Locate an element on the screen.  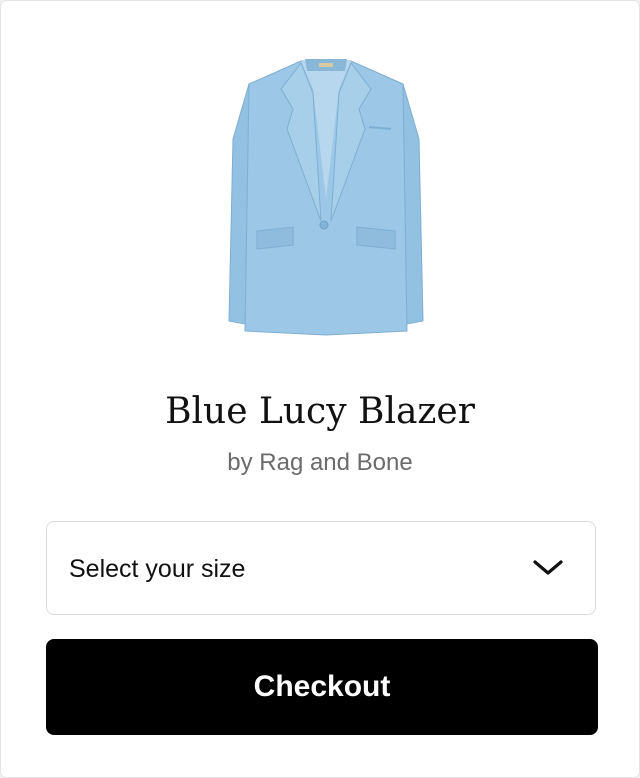
size-select-label: Select your size is located at coordinates (157, 569).